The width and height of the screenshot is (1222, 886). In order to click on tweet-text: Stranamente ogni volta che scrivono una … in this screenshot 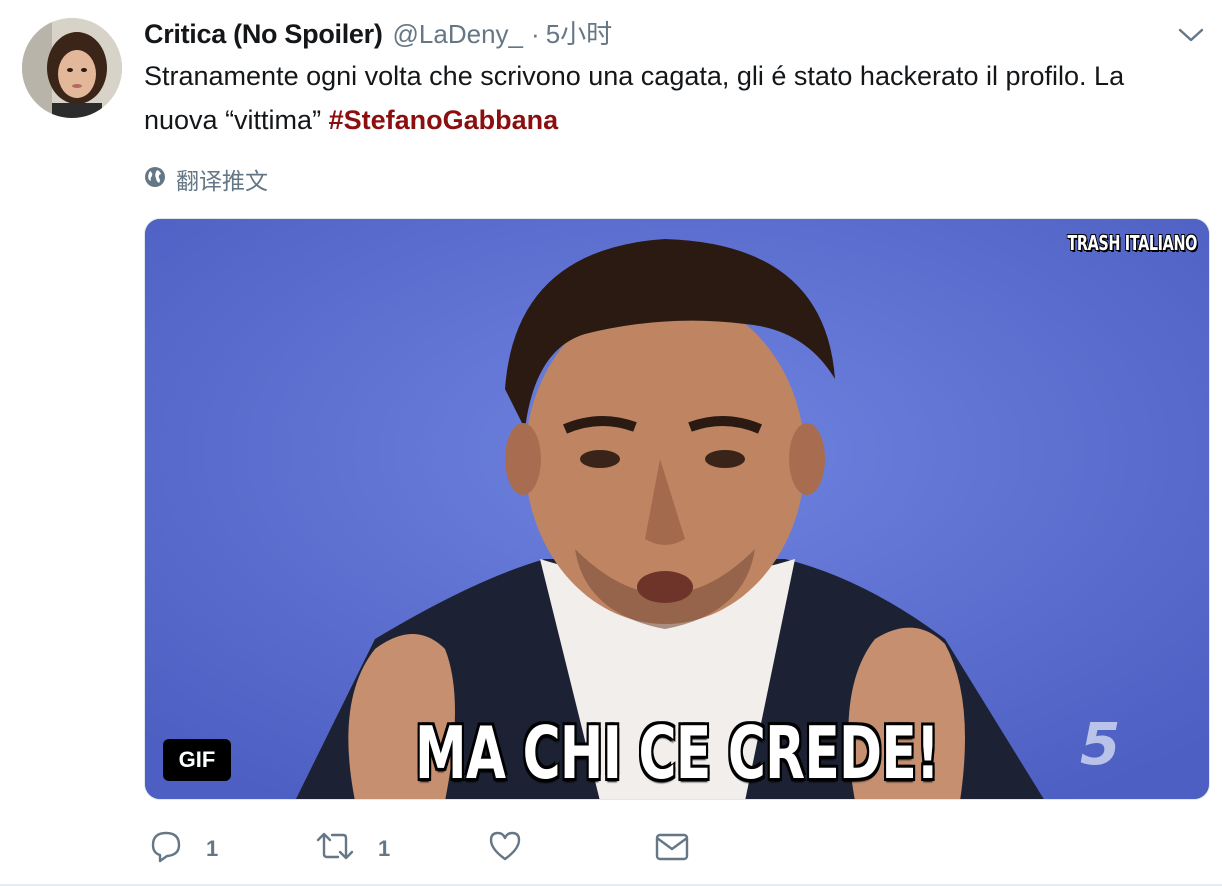, I will do `click(664, 98)`.